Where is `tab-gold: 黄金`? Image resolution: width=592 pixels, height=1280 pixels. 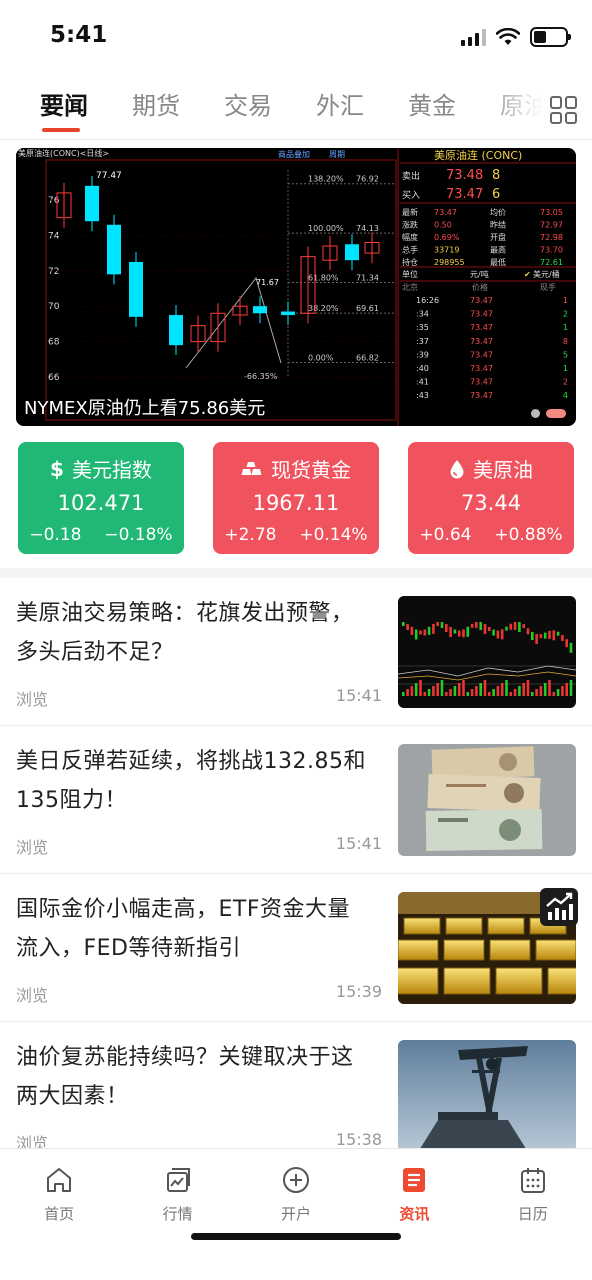 tab-gold: 黄金 is located at coordinates (432, 110).